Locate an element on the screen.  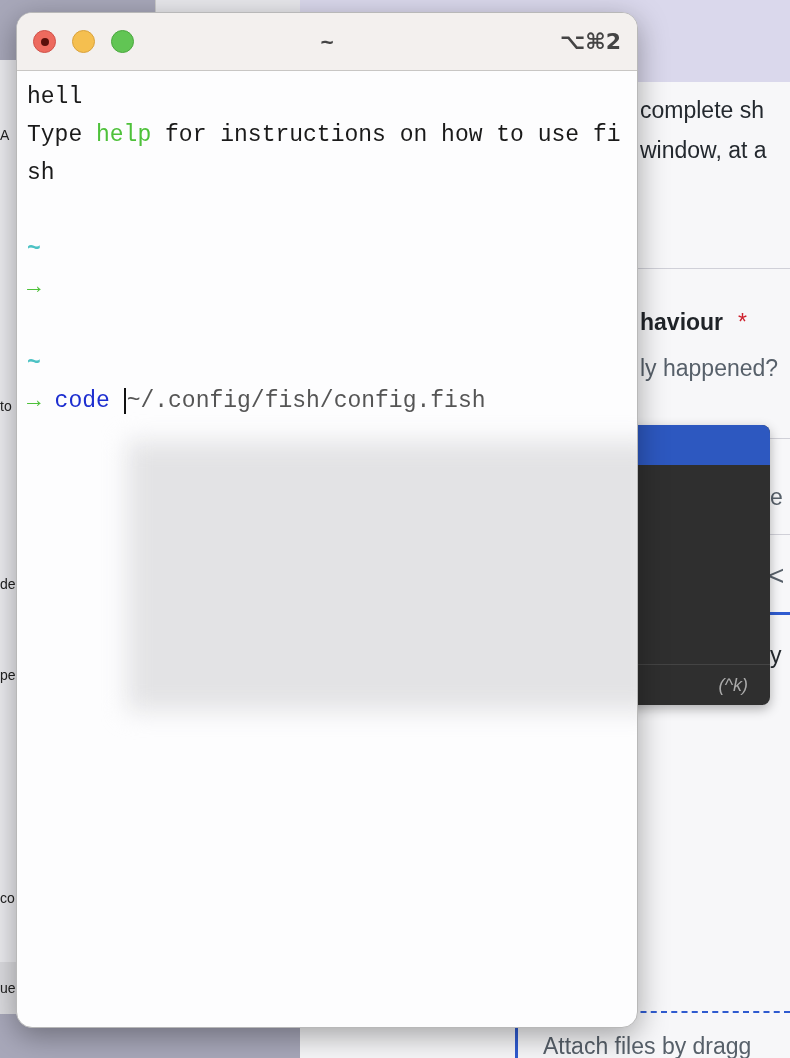
required-mark: * is located at coordinates (742, 322).